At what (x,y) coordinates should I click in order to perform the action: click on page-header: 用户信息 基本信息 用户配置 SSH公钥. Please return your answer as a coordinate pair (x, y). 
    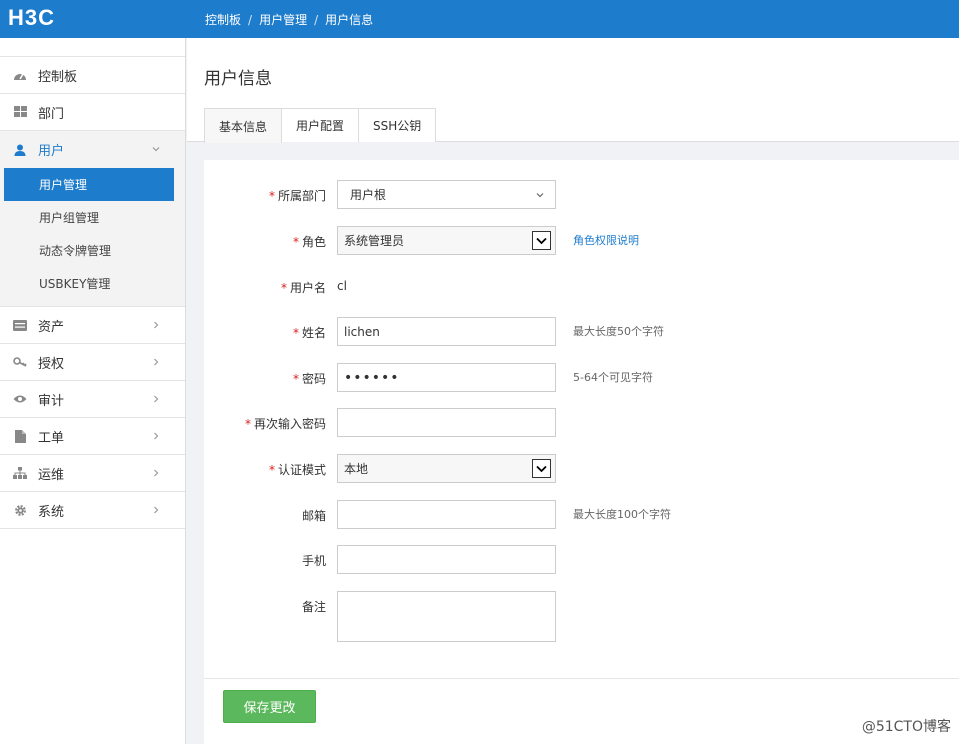
    Looking at the image, I should click on (573, 90).